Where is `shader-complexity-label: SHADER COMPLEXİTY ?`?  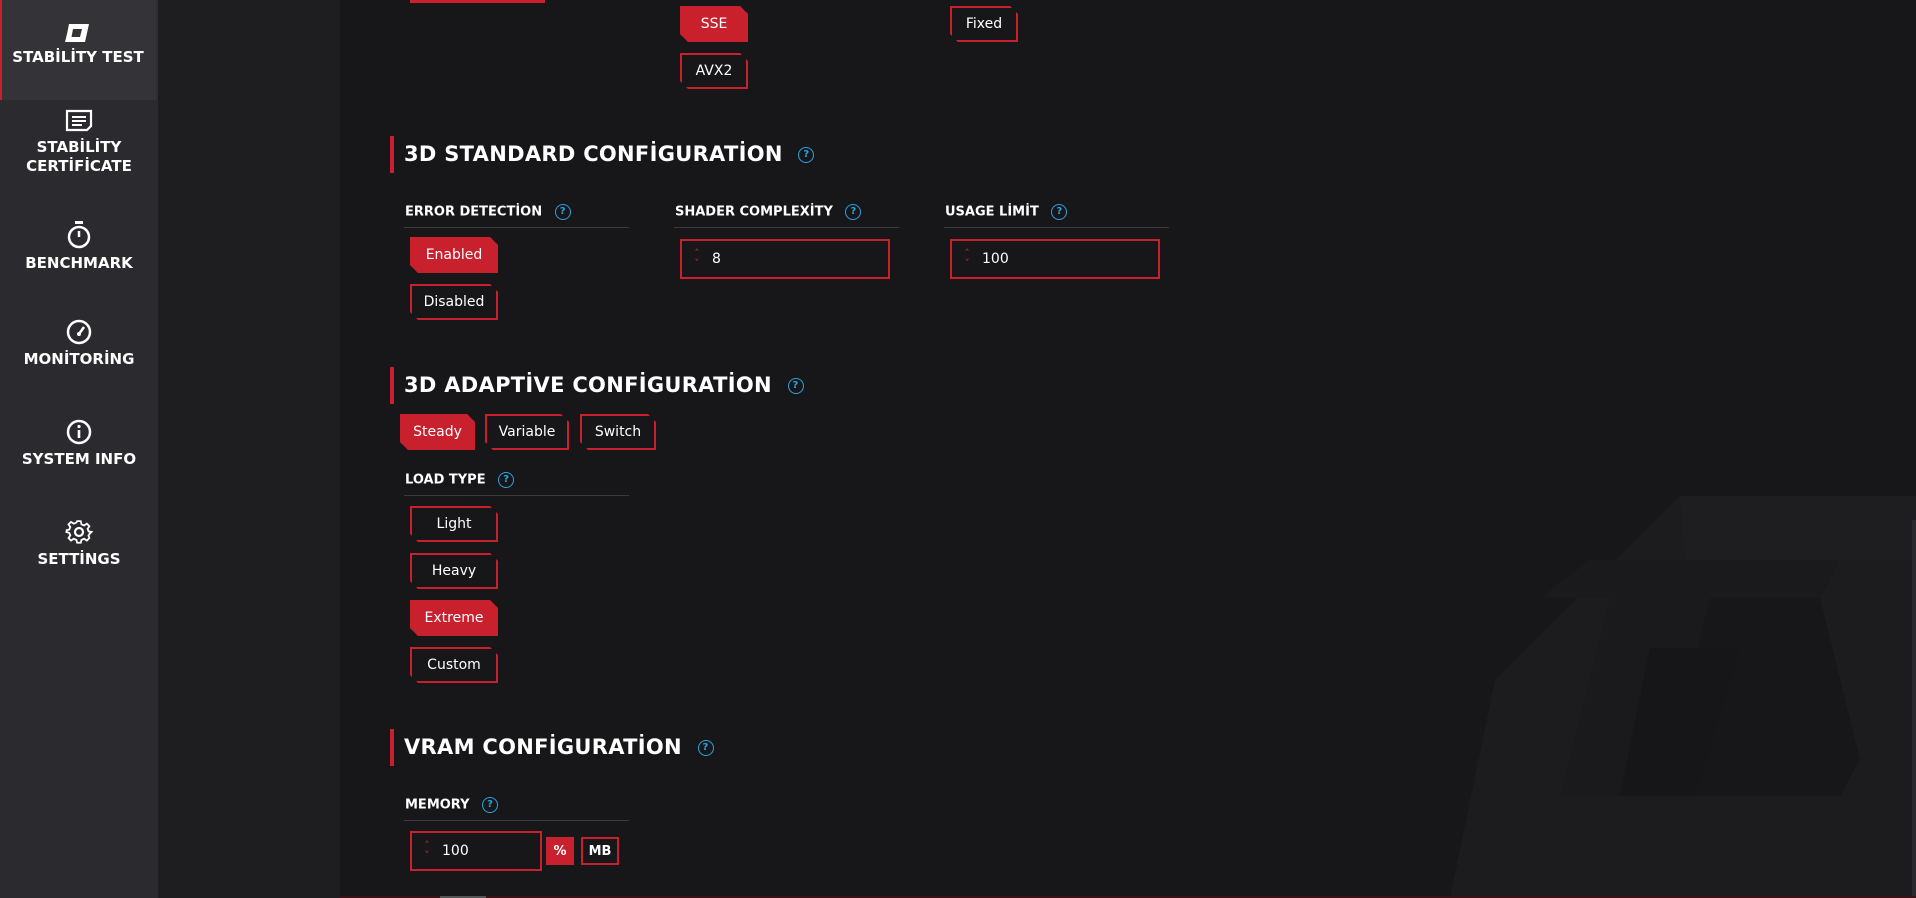 shader-complexity-label: SHADER COMPLEXİTY ? is located at coordinates (768, 212).